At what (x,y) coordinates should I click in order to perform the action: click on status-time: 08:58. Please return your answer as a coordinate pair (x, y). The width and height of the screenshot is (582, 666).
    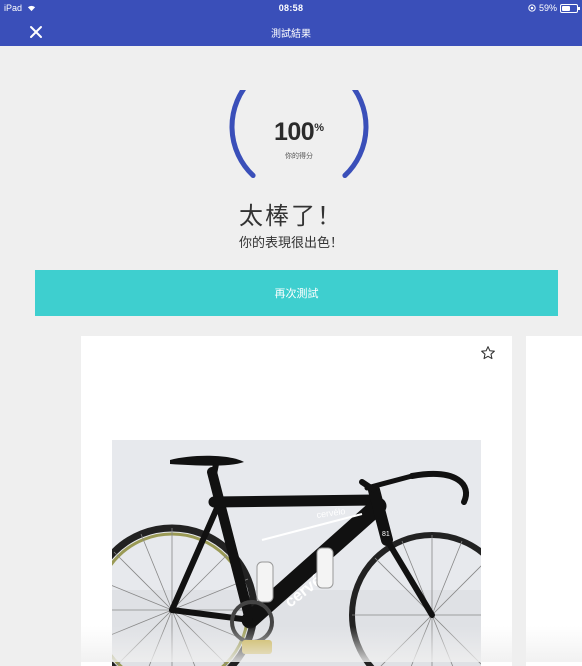
    Looking at the image, I should click on (291, 8).